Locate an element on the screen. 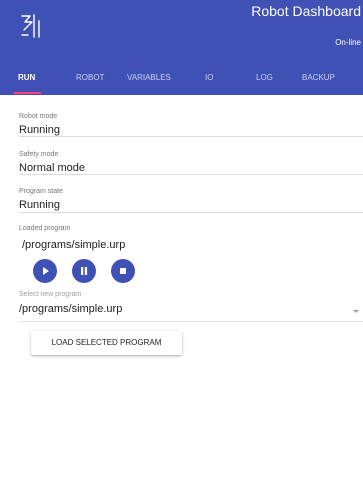 Image resolution: width=363 pixels, height=488 pixels. play-button is located at coordinates (45, 271).